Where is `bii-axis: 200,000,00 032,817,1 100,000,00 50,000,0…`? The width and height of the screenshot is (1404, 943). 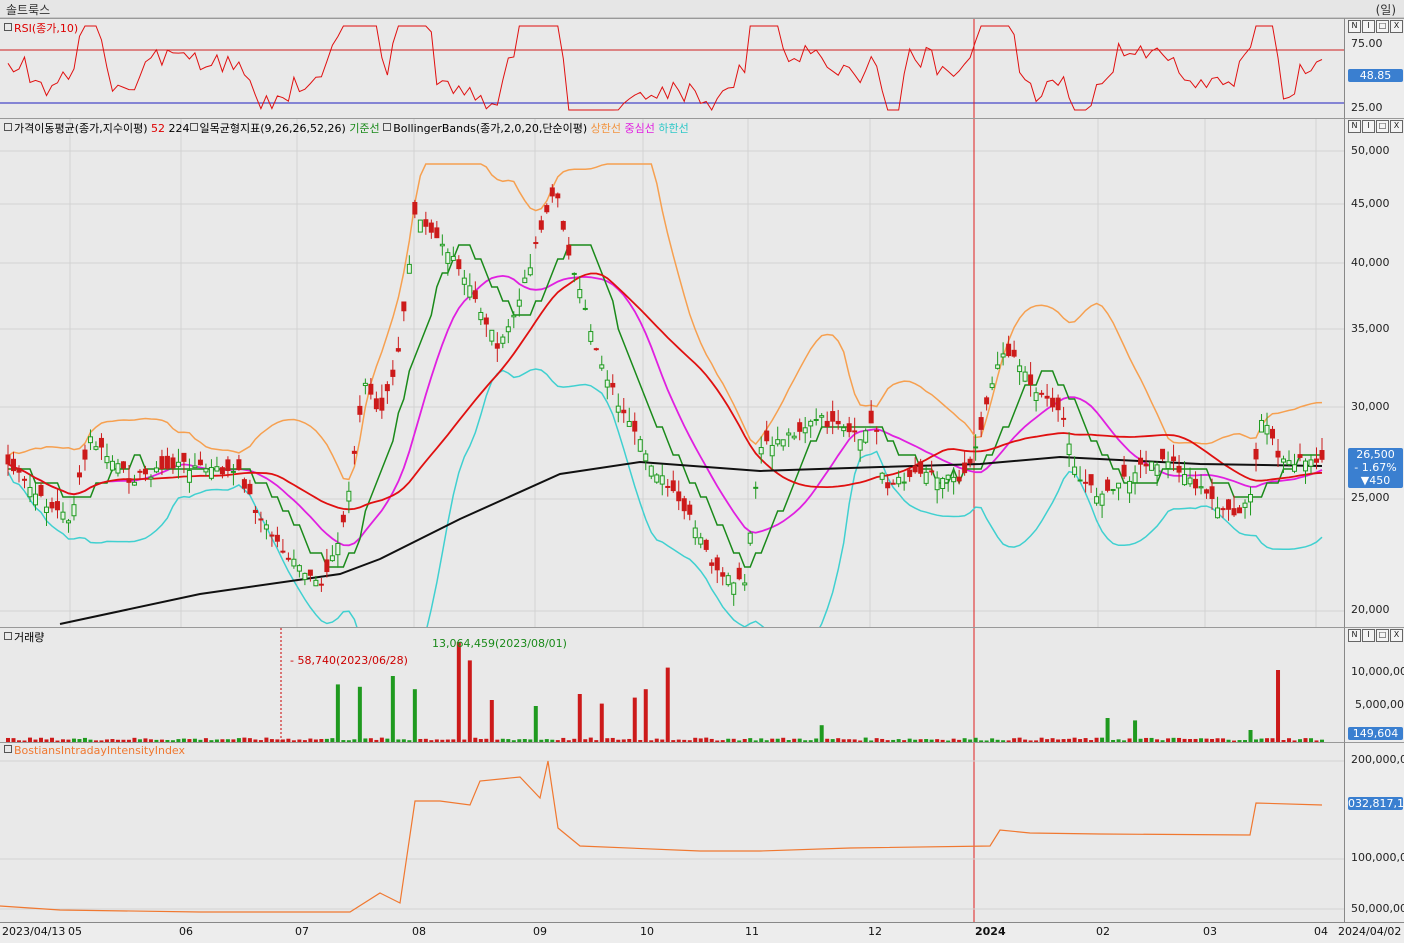
bii-axis: 200,000,00 032,817,1 100,000,00 50,000,0… is located at coordinates (1374, 832).